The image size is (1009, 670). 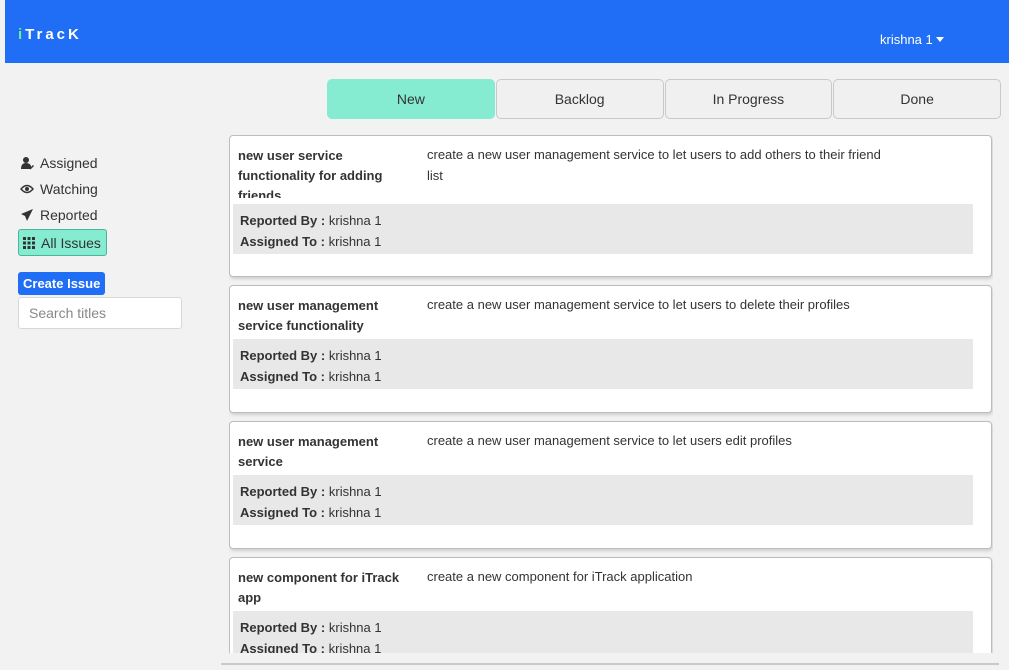 I want to click on sidebar-item-all-issues: All Issues, so click(x=62, y=242).